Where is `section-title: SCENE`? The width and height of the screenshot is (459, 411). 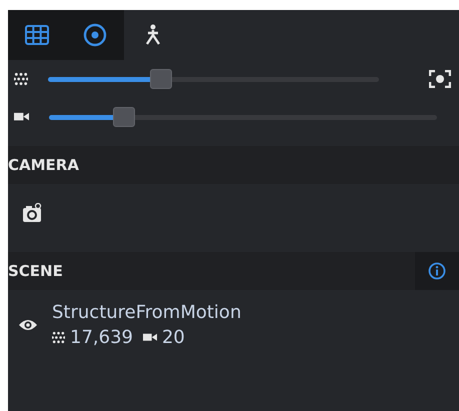
section-title: SCENE is located at coordinates (35, 271).